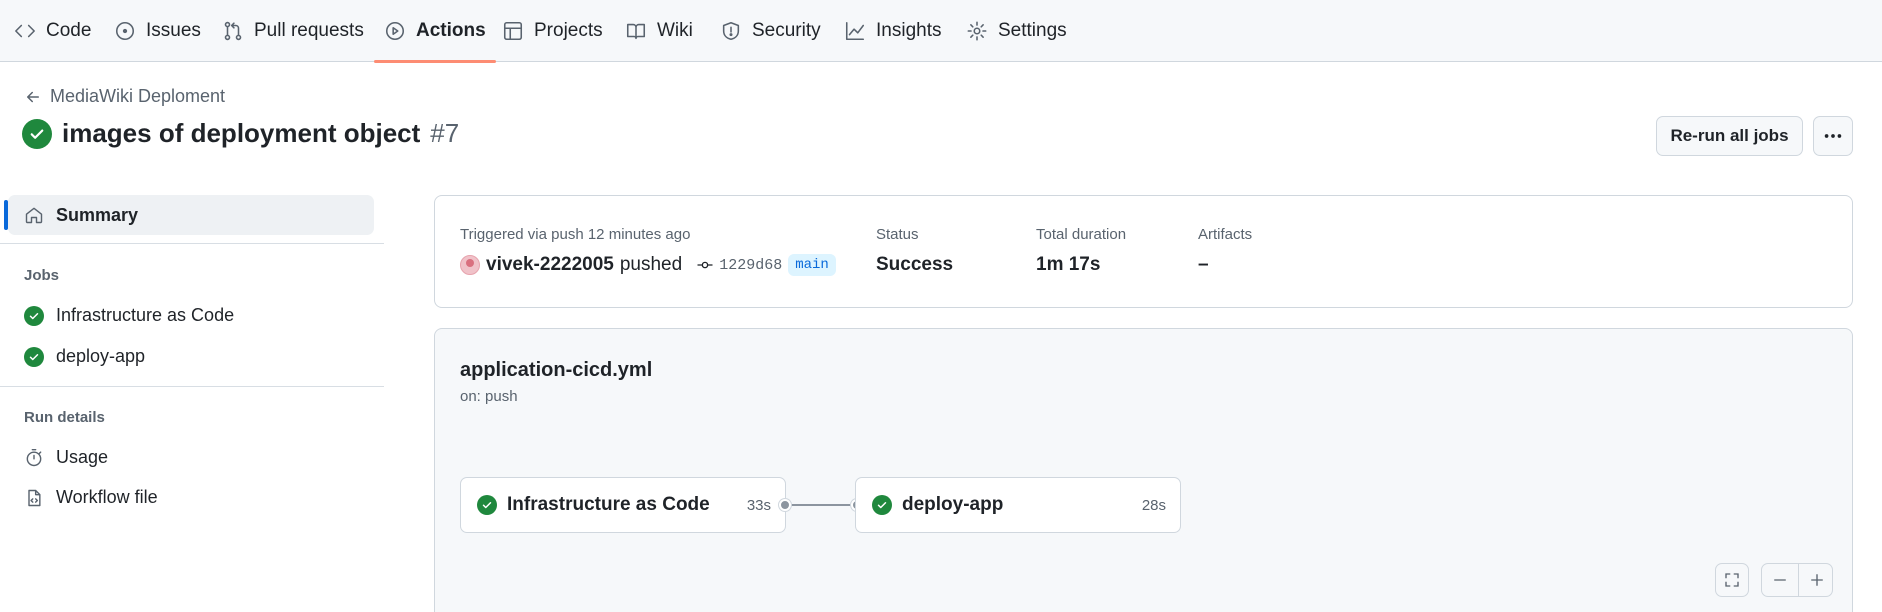 Image resolution: width=1882 pixels, height=612 pixels. I want to click on workflow-name: MediaWiki Deploment, so click(138, 96).